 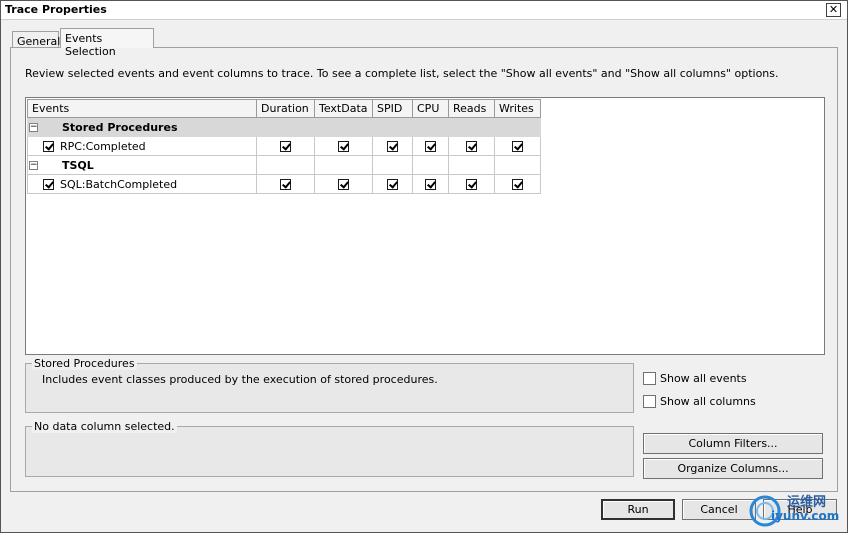 I want to click on group-cell: − Stored Procedures, so click(x=142, y=127).